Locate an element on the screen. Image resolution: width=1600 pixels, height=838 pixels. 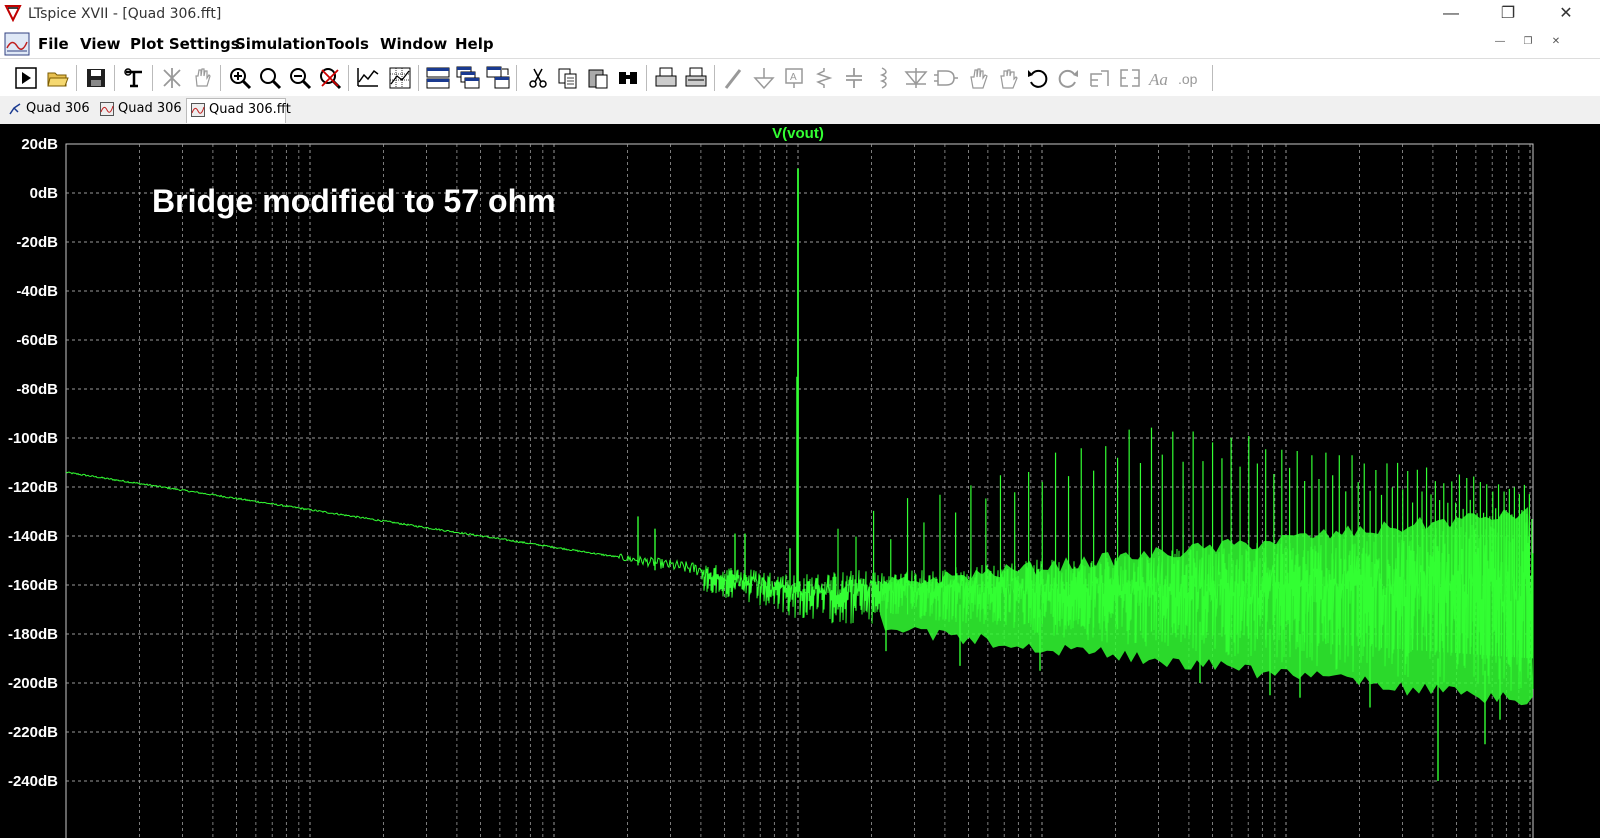
restore-button: ❐ is located at coordinates (1508, 15).